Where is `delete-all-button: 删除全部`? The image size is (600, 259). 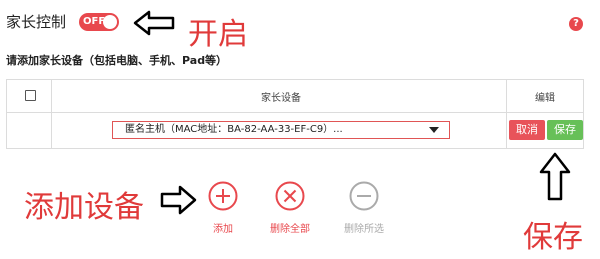 delete-all-button: 删除全部 is located at coordinates (290, 208).